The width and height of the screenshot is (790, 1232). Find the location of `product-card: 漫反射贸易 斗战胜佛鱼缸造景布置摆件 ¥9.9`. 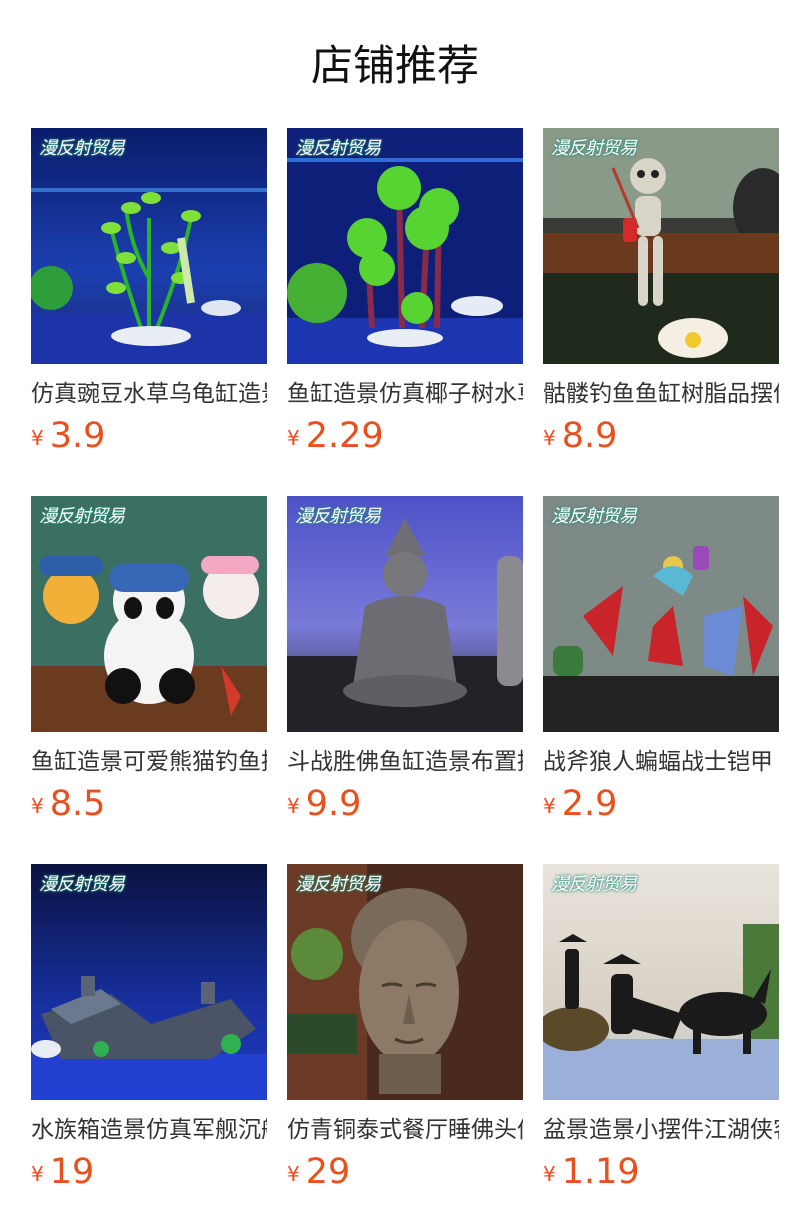

product-card: 漫反射贸易 斗战胜佛鱼缸造景布置摆件 ¥9.9 is located at coordinates (405, 663).